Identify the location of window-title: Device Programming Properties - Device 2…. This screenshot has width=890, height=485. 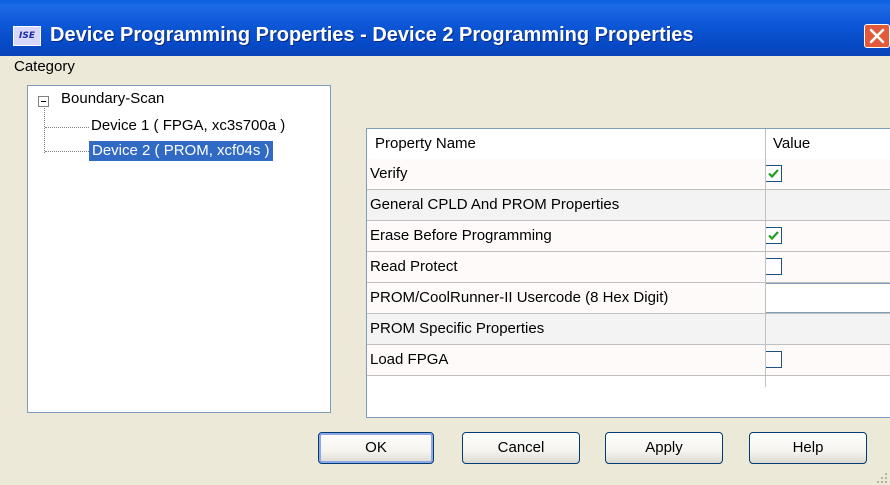
(372, 35).